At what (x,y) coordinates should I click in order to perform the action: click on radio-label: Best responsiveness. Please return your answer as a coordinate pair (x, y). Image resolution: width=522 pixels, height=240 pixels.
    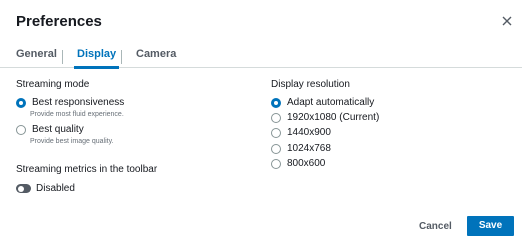
    Looking at the image, I should click on (78, 102).